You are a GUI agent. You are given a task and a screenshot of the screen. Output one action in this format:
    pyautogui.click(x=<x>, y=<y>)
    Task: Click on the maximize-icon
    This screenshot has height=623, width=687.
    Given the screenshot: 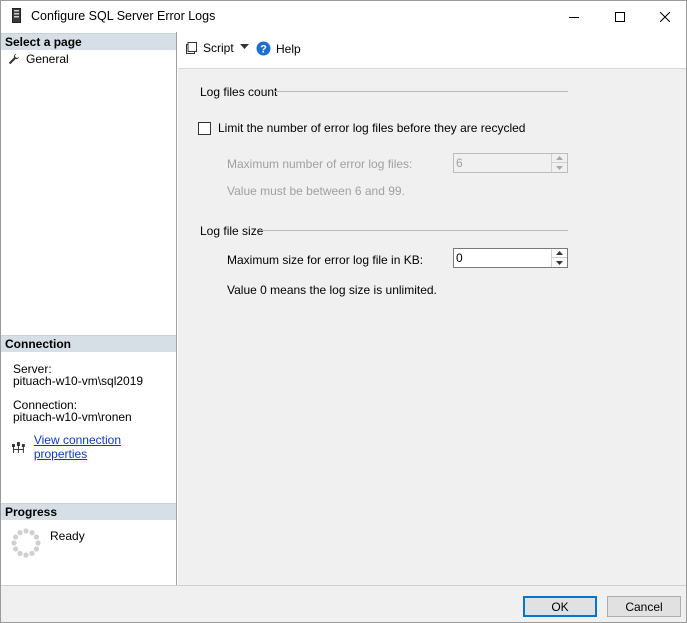 What is the action you would take?
    pyautogui.click(x=620, y=16)
    